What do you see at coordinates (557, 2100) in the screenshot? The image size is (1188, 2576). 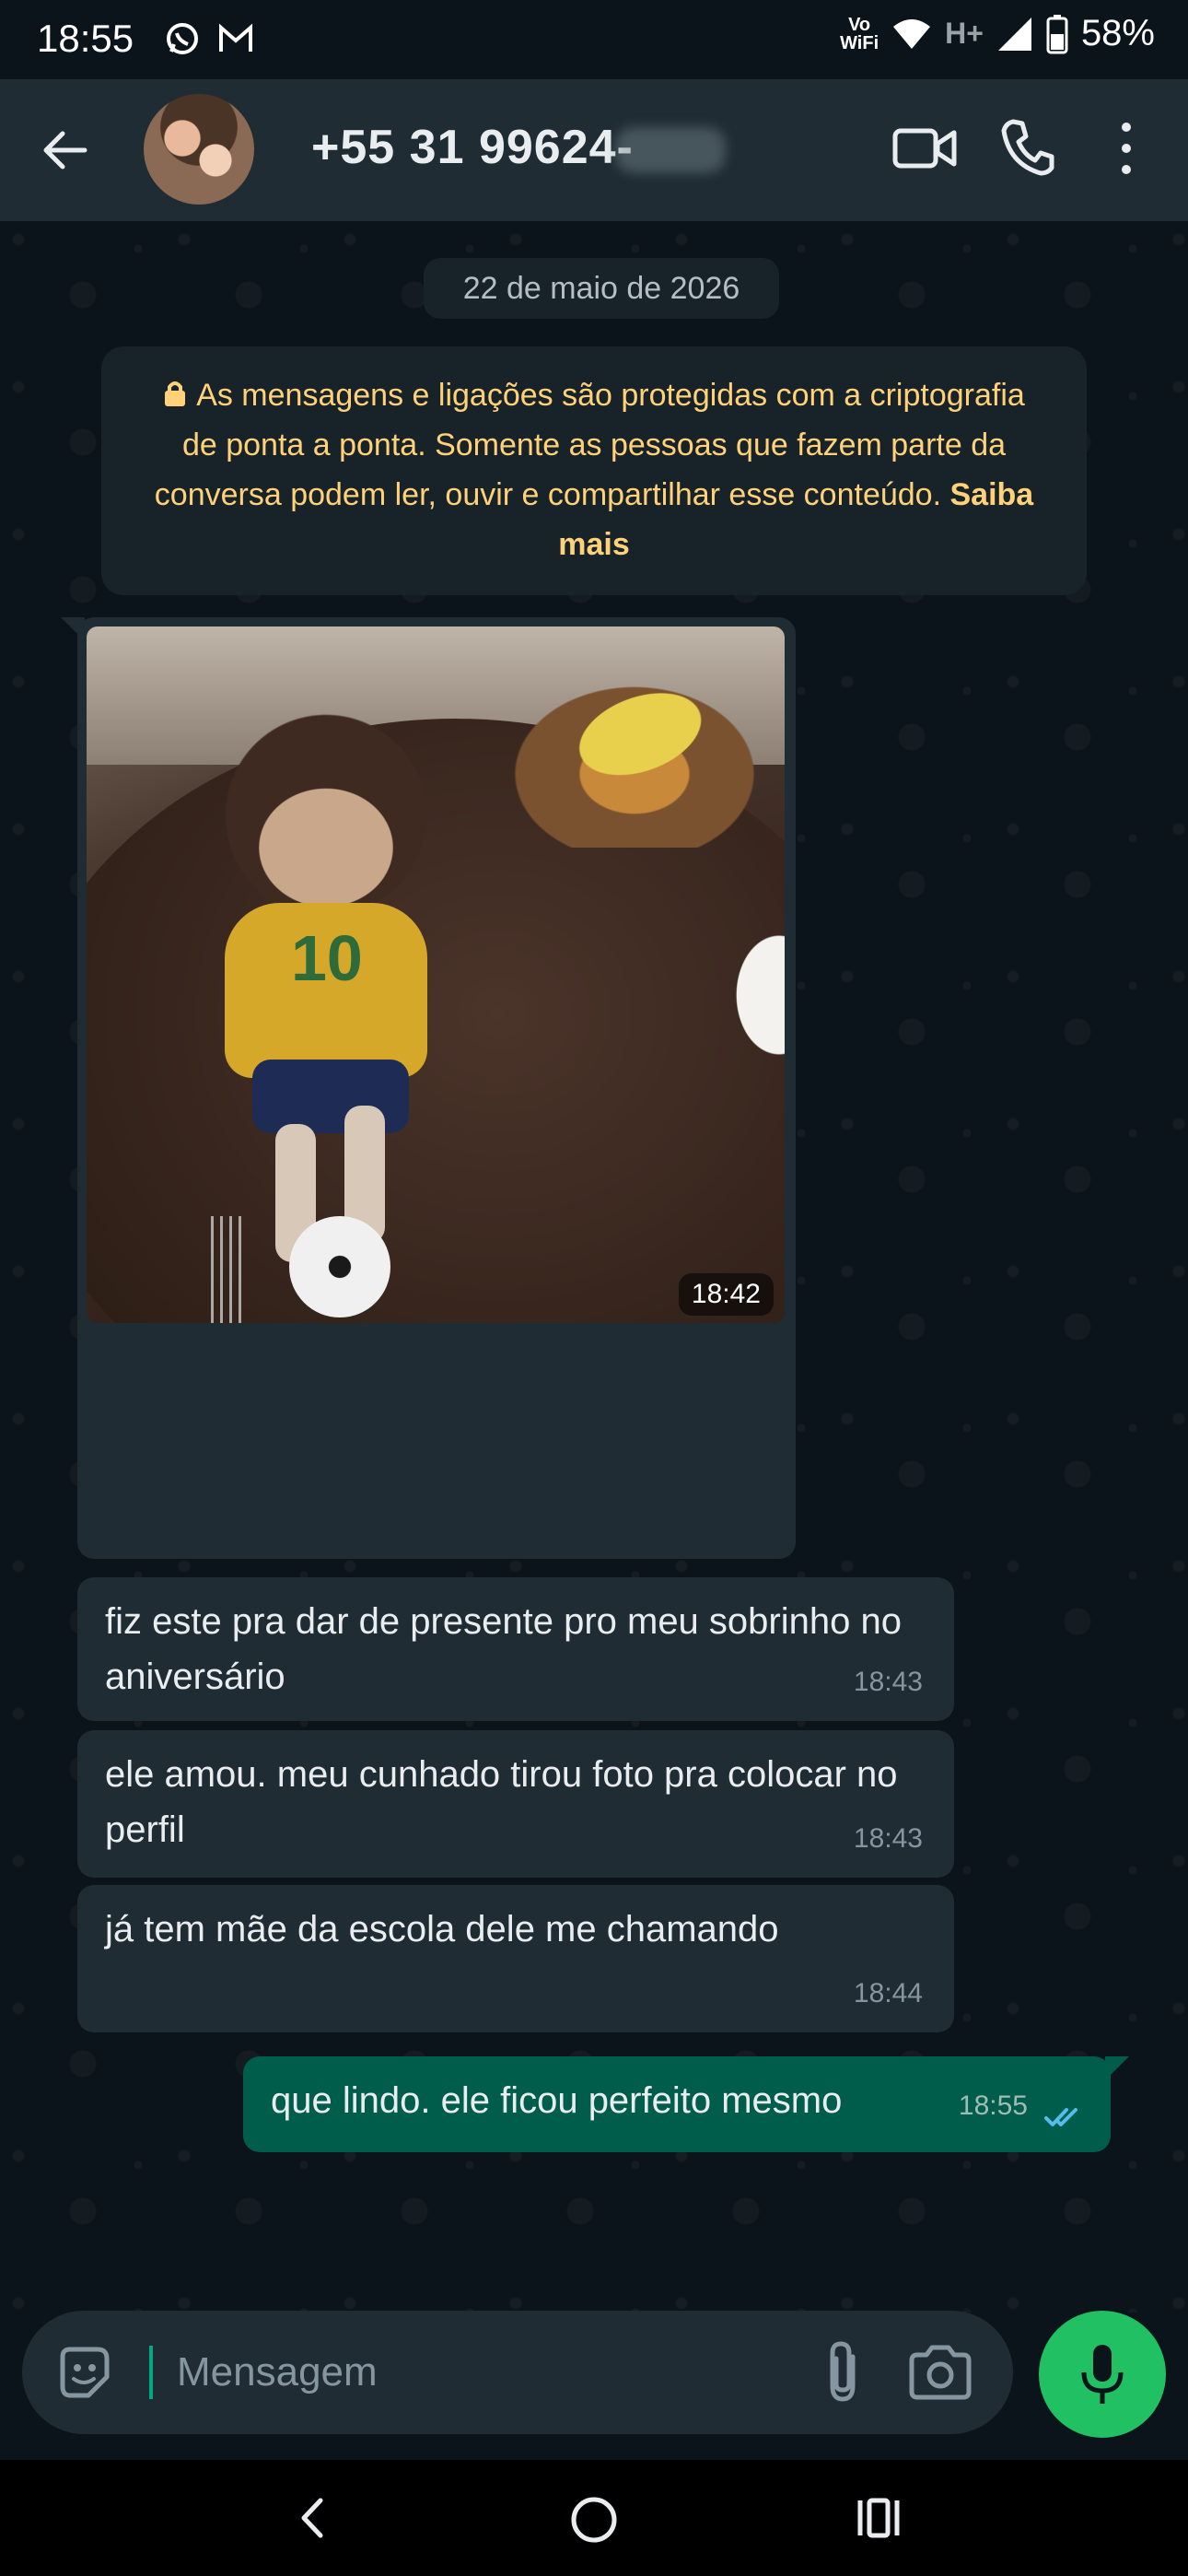 I see `message-text: que lindo. ele ficou perfeito mesmo` at bounding box center [557, 2100].